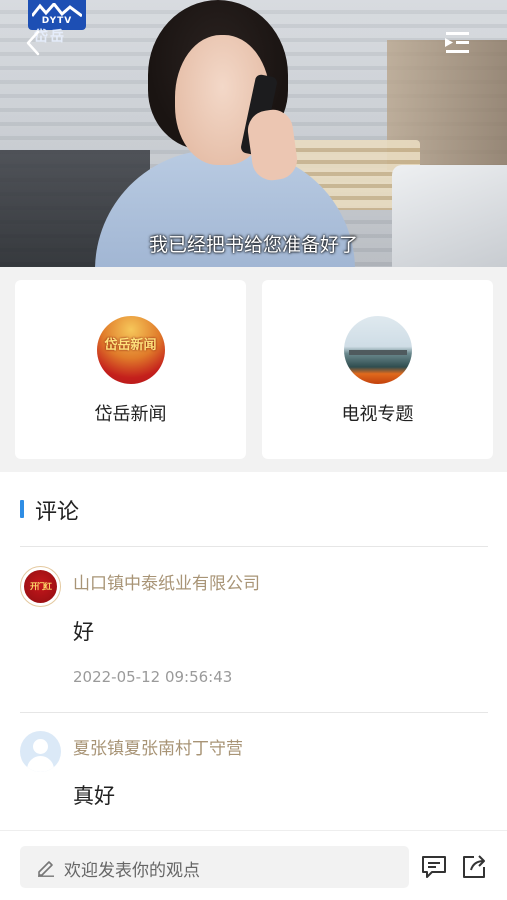  I want to click on share-icon, so click(474, 867).